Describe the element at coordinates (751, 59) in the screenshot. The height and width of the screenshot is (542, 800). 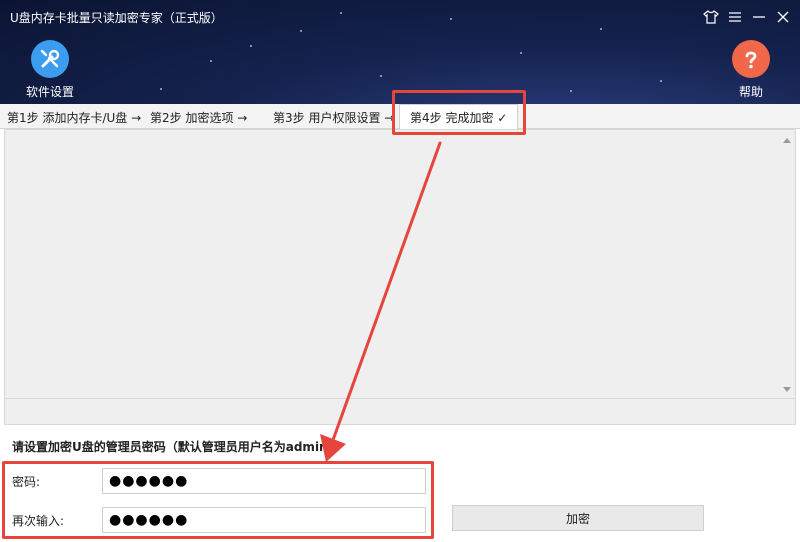
I see `question-mark-icon` at that location.